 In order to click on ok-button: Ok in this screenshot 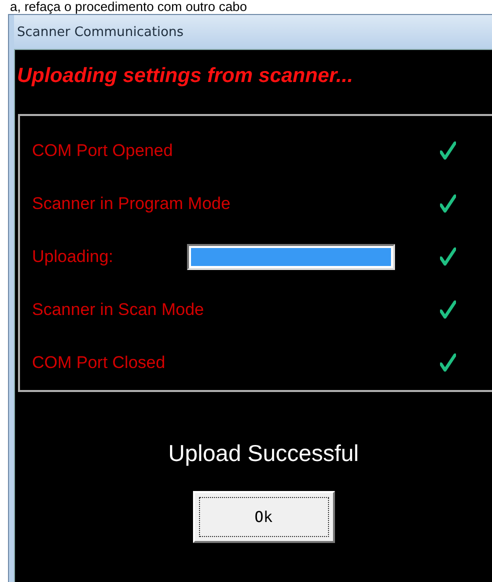, I will do `click(263, 517)`.